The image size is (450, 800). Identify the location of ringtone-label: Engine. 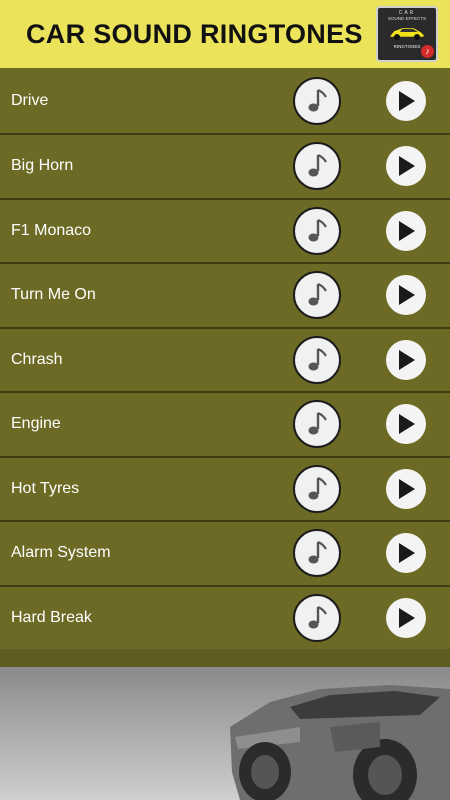
(36, 424).